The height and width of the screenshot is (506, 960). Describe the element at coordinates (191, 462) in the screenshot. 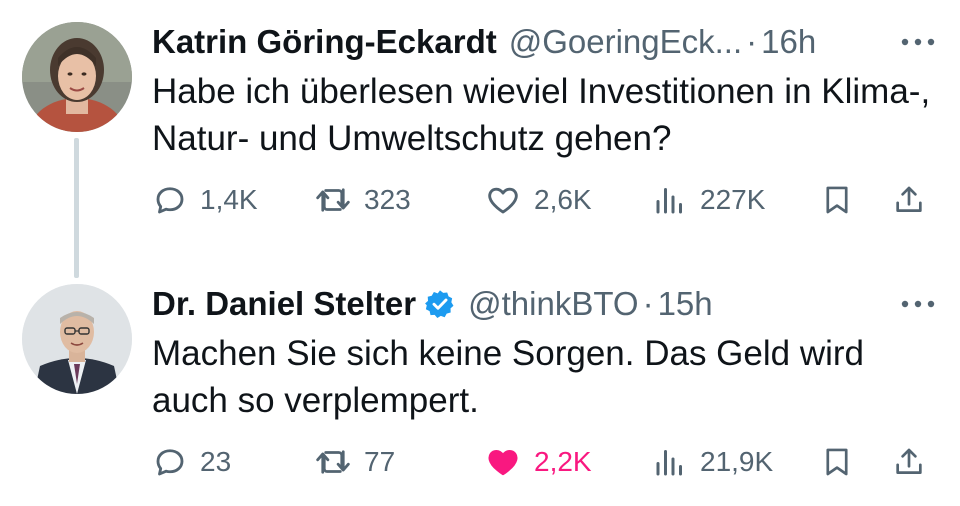

I see `reply-button: 23` at that location.